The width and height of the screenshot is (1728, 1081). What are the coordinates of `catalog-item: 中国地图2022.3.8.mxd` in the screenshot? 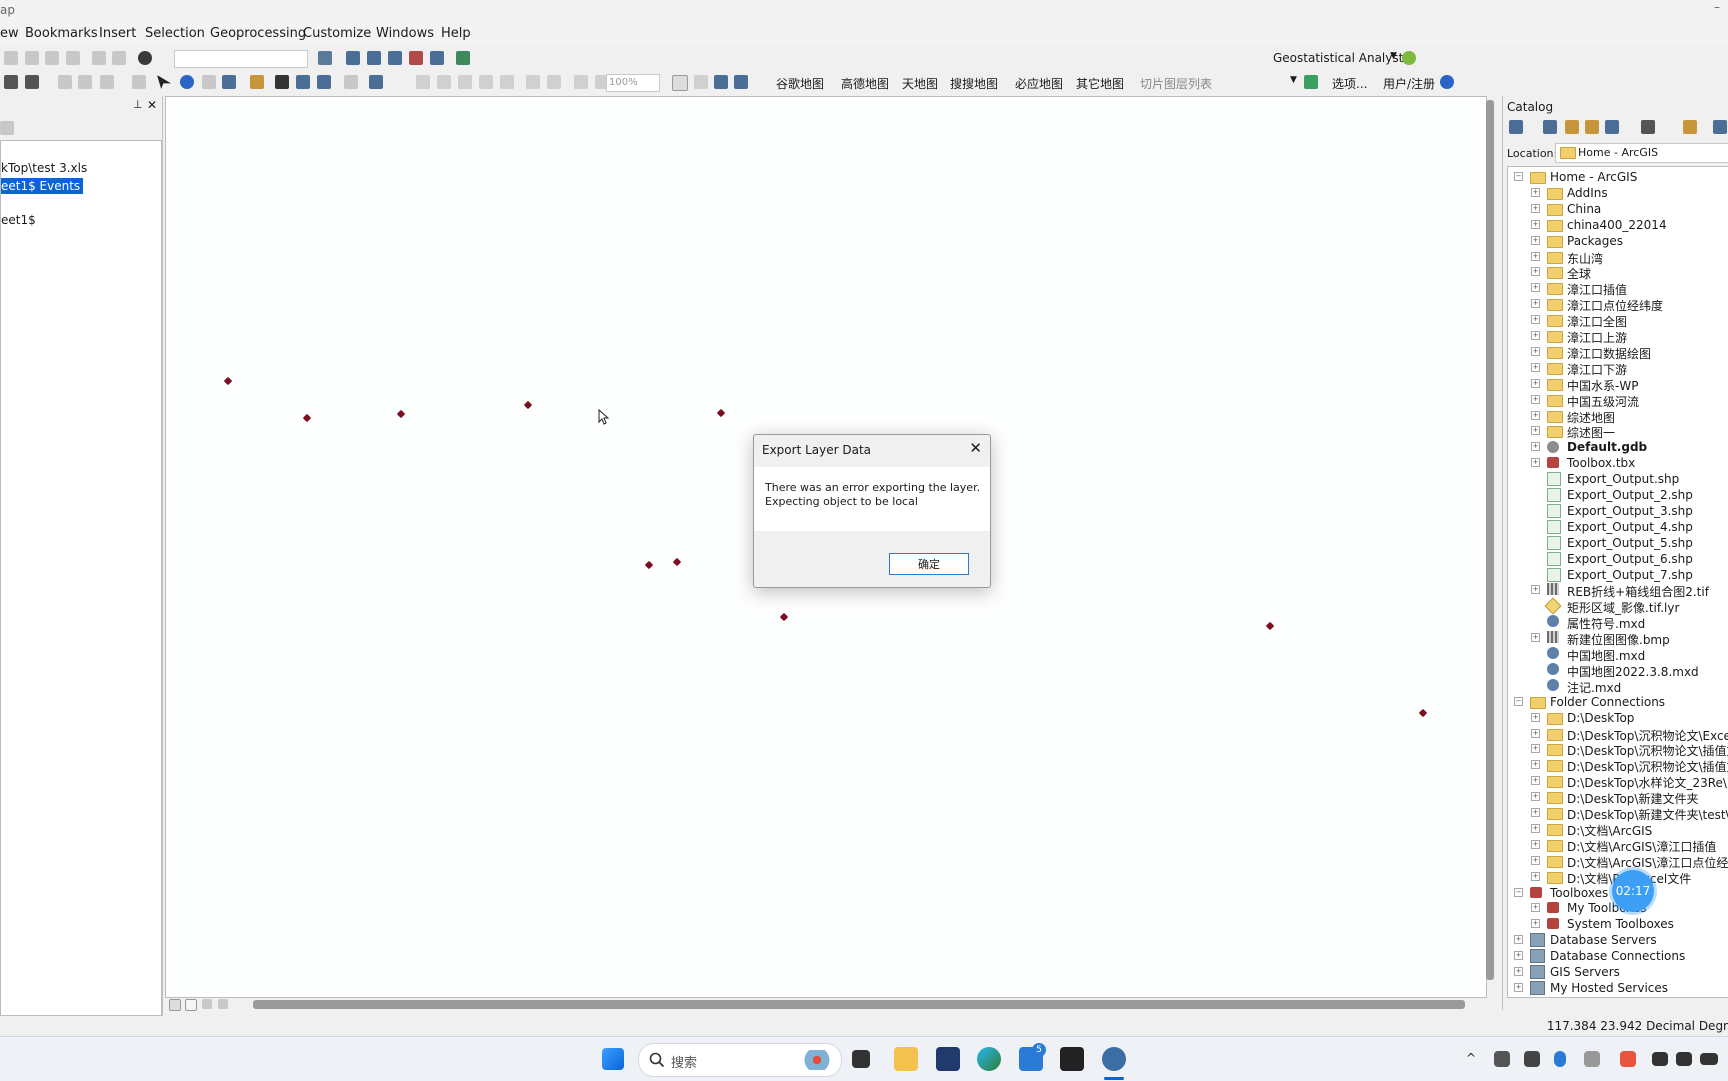 It's located at (1618, 670).